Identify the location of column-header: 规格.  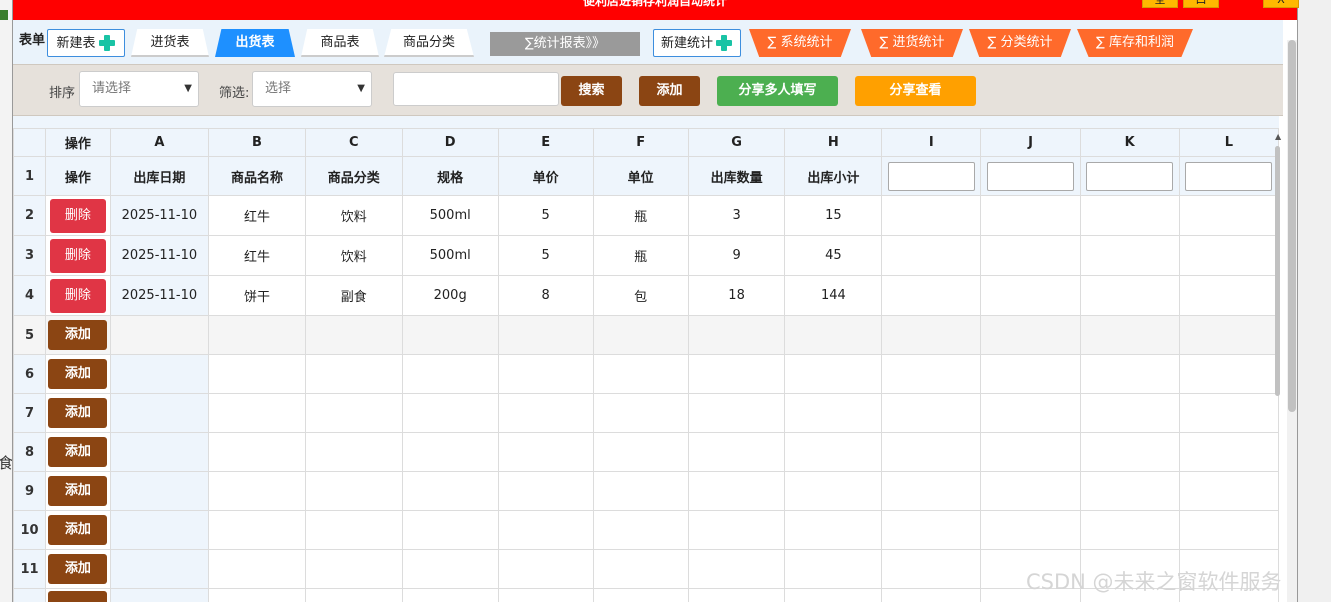
(450, 176).